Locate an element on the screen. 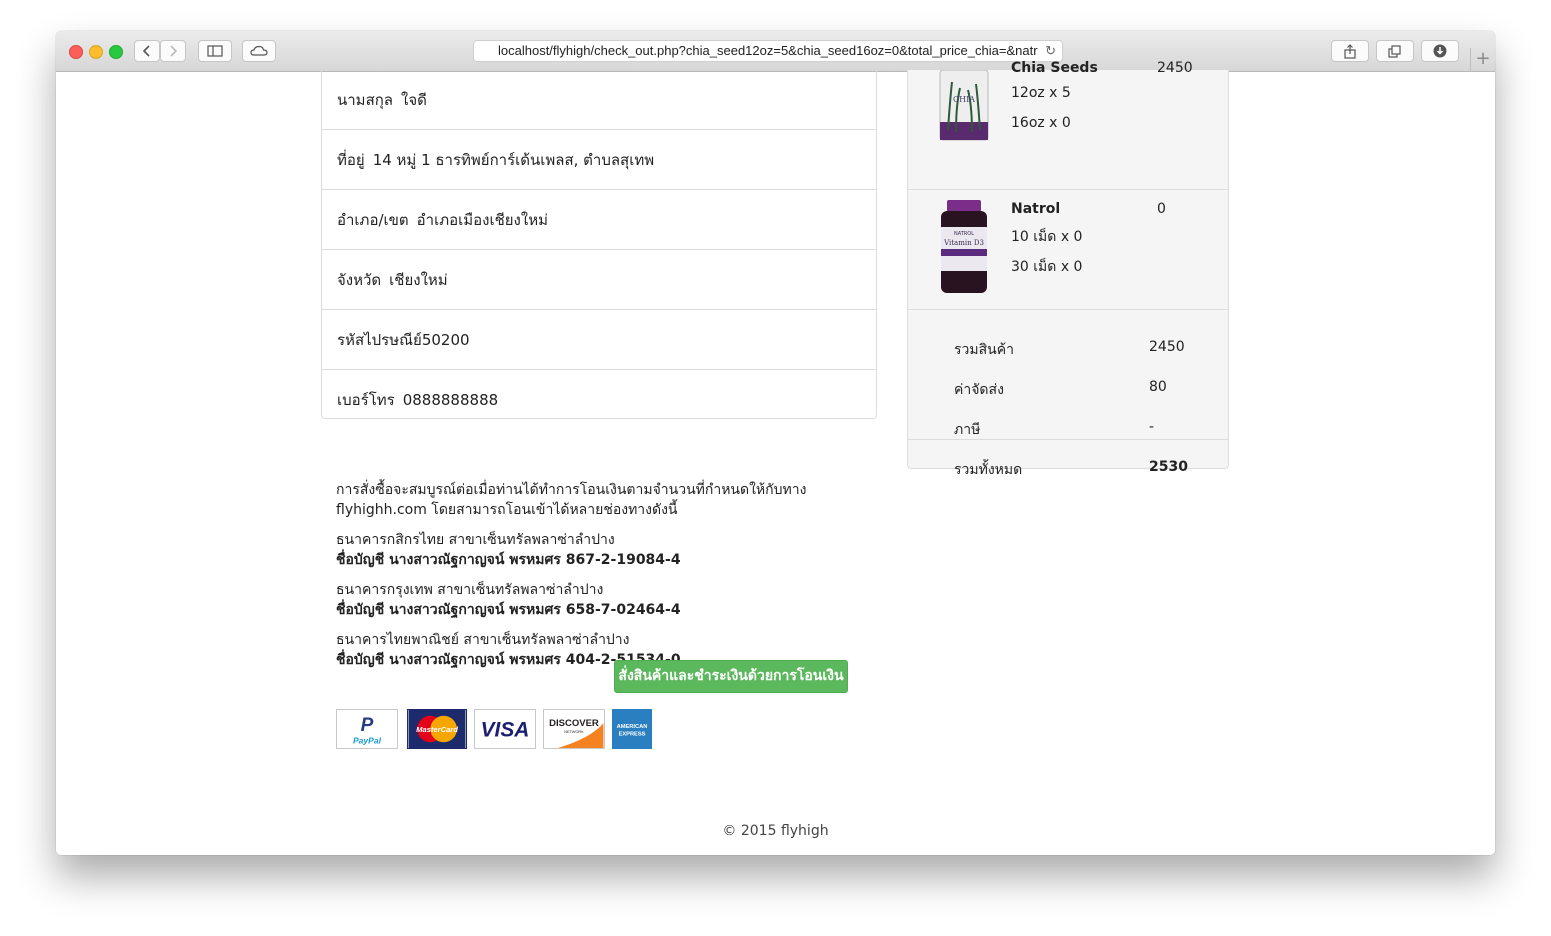 The image size is (1551, 936). shipping-value: 80 is located at coordinates (1158, 387).